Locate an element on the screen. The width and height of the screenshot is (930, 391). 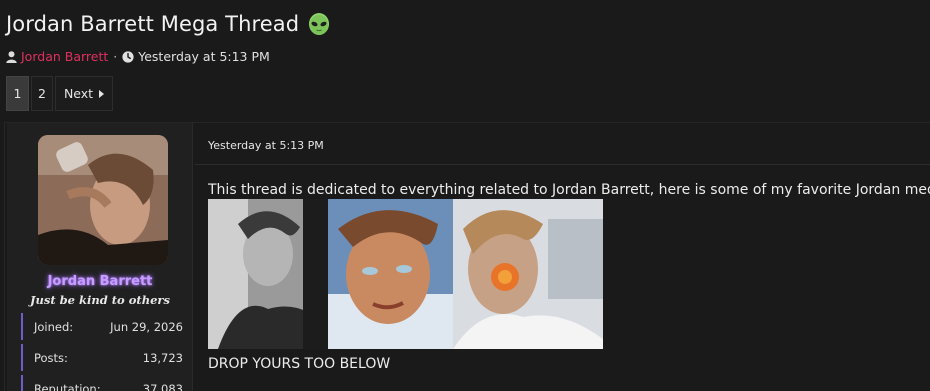
photo-bw-portrait is located at coordinates (268, 274).